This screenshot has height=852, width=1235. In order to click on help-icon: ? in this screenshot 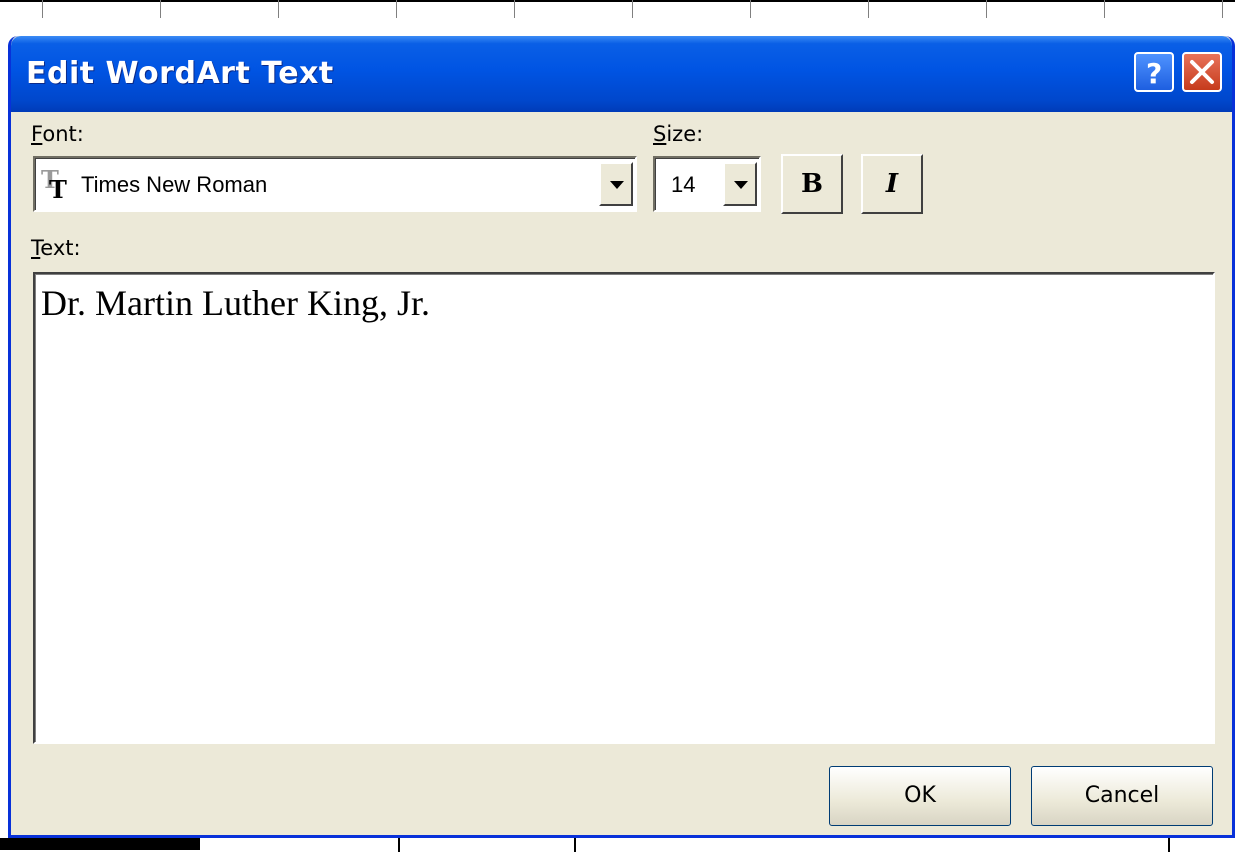, I will do `click(1154, 73)`.